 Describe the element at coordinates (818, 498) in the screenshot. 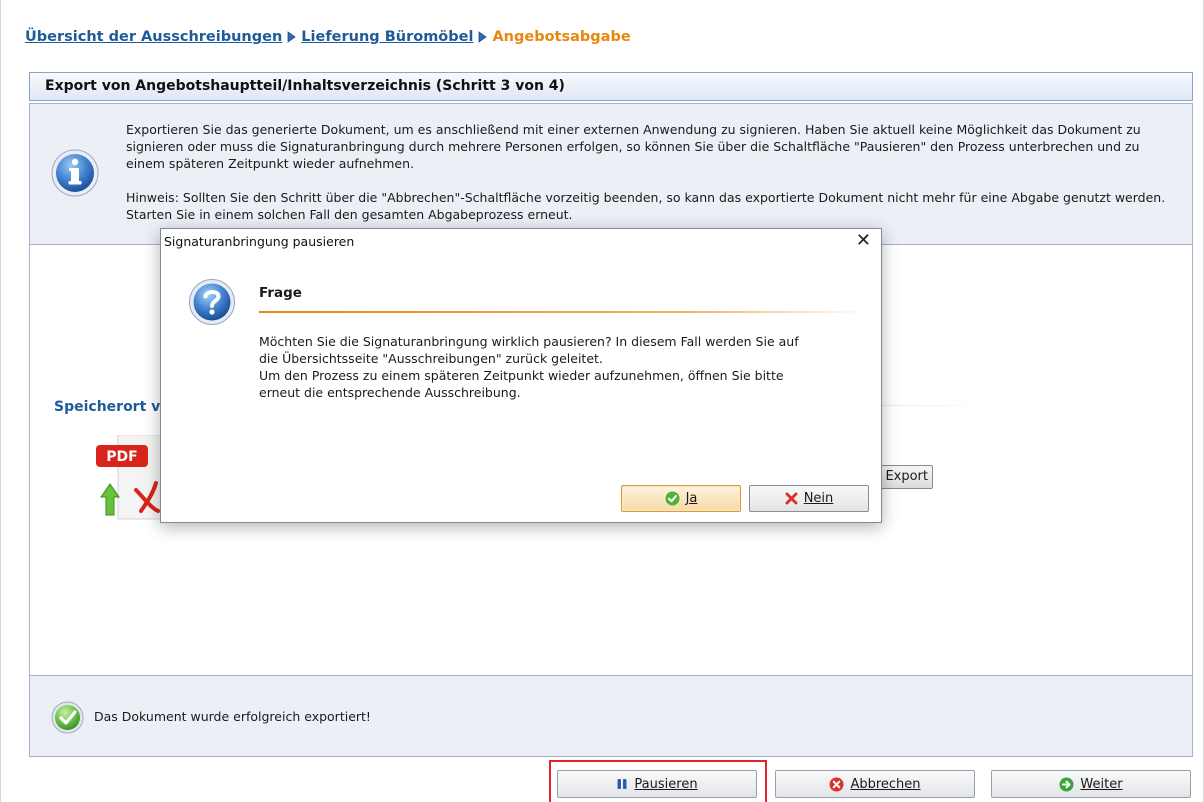

I see `no-button-label: Nein` at that location.